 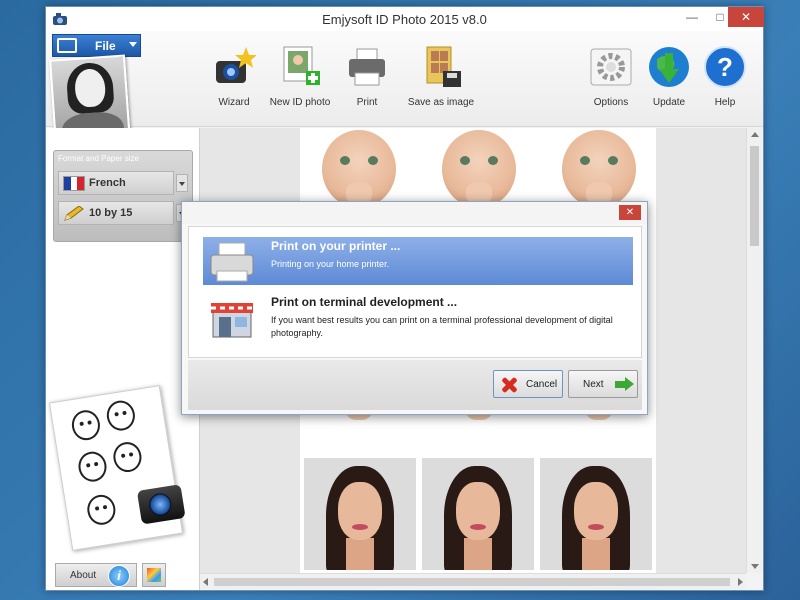 I want to click on camera-icon, so click(x=161, y=504).